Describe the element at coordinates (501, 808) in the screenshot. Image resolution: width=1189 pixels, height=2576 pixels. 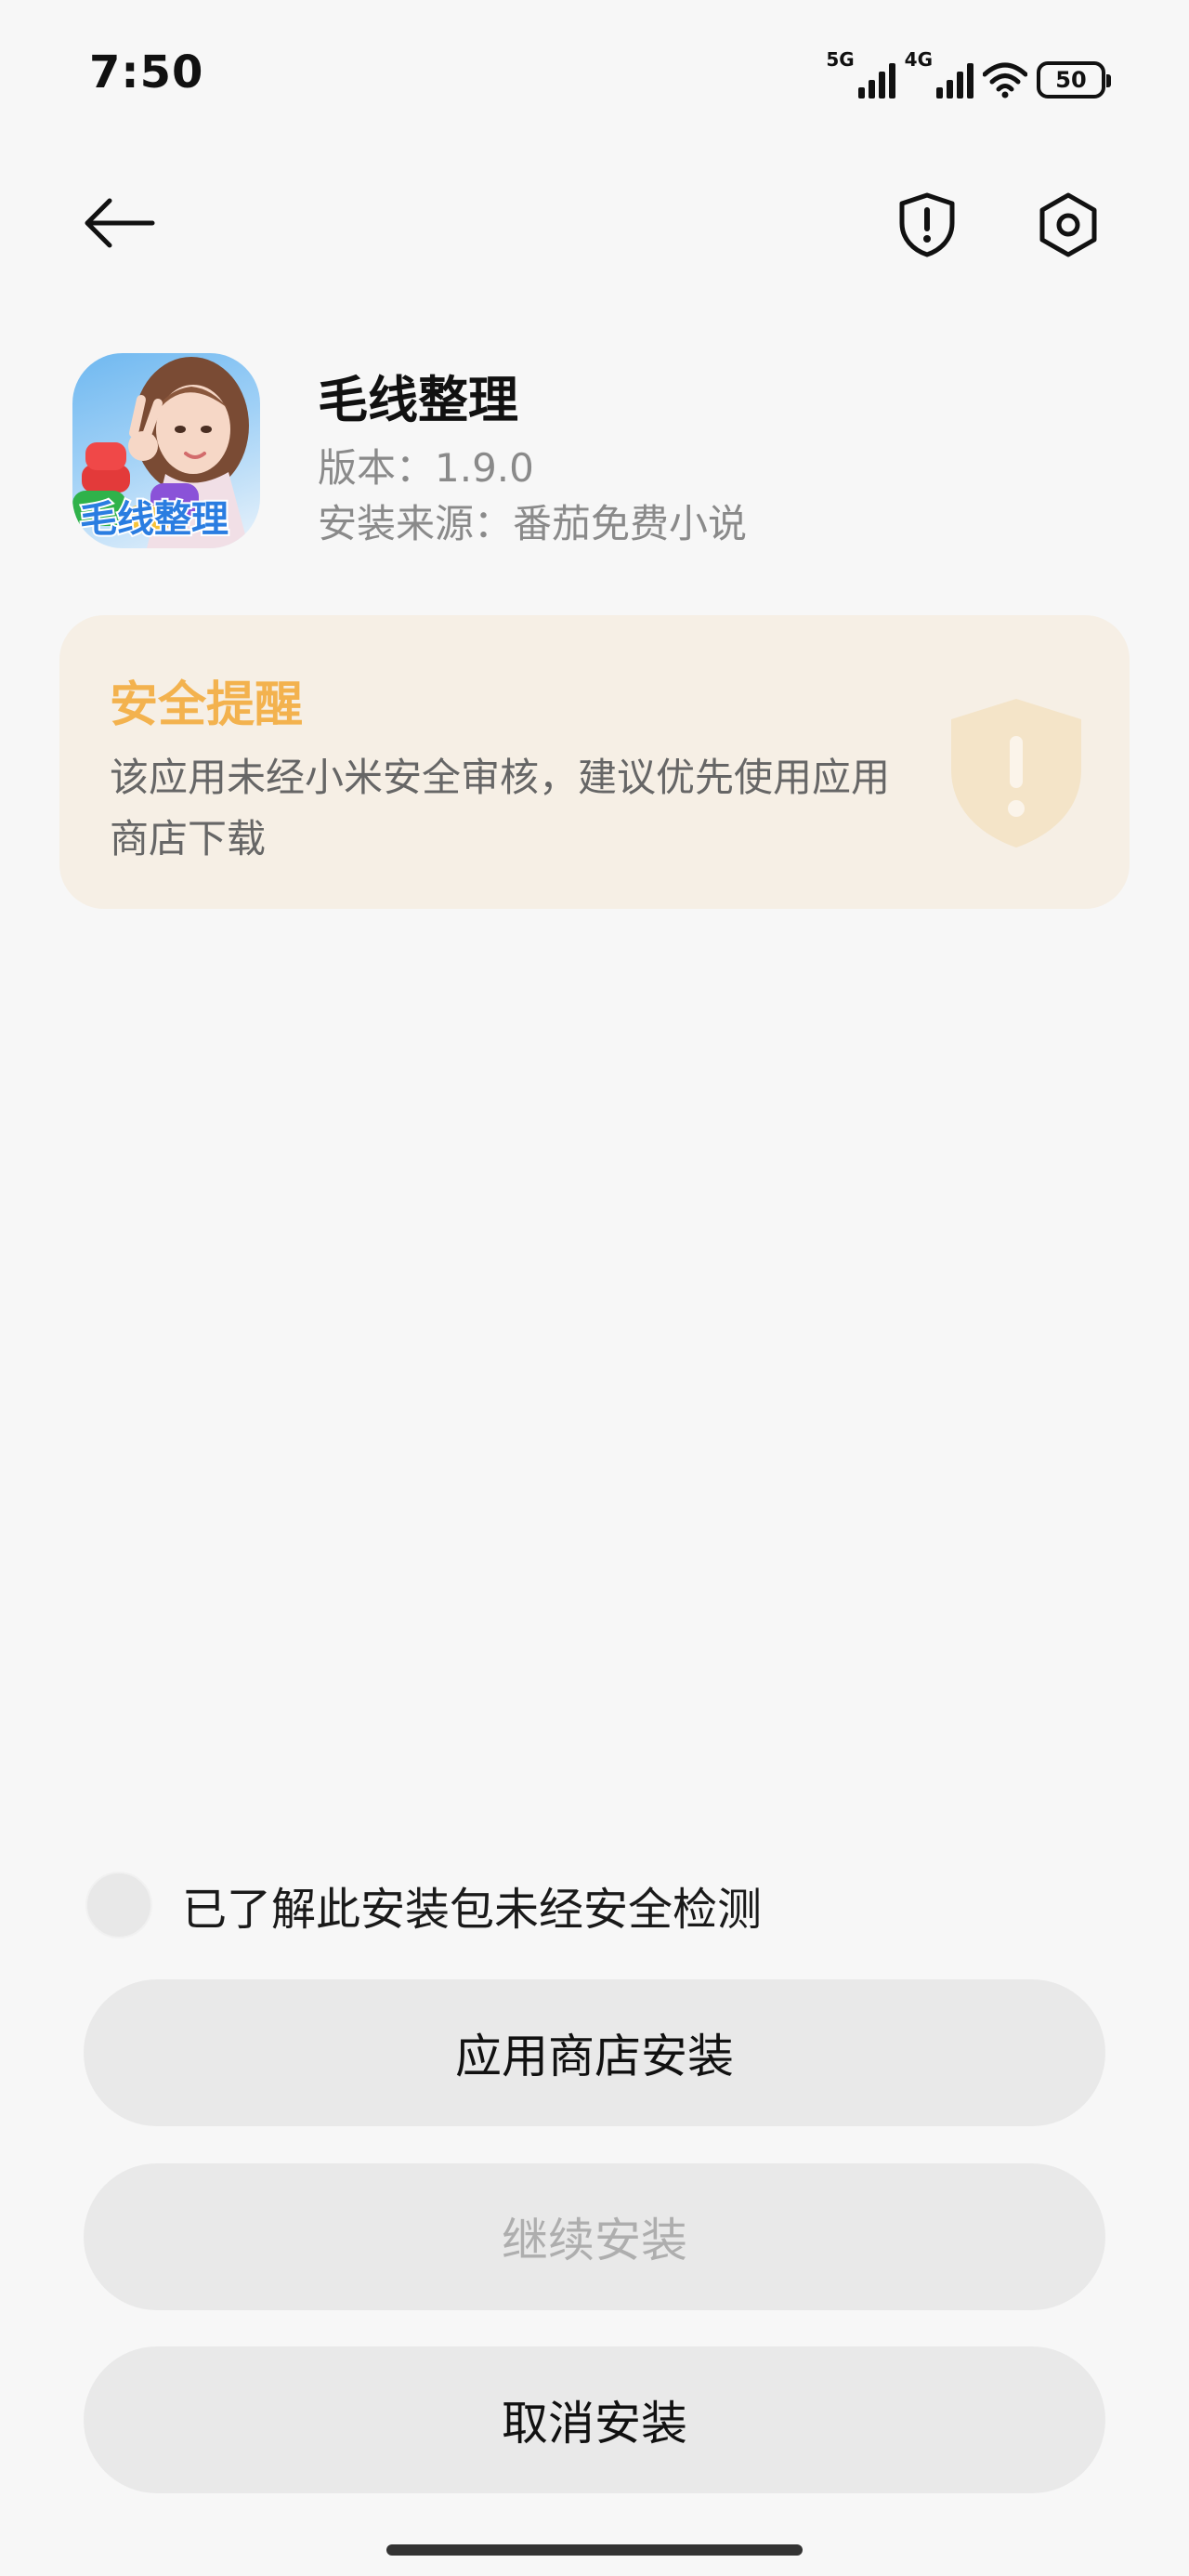
I see `warning-text: 该应用未经小米安全审核，建议优先使用应用商店下载` at that location.